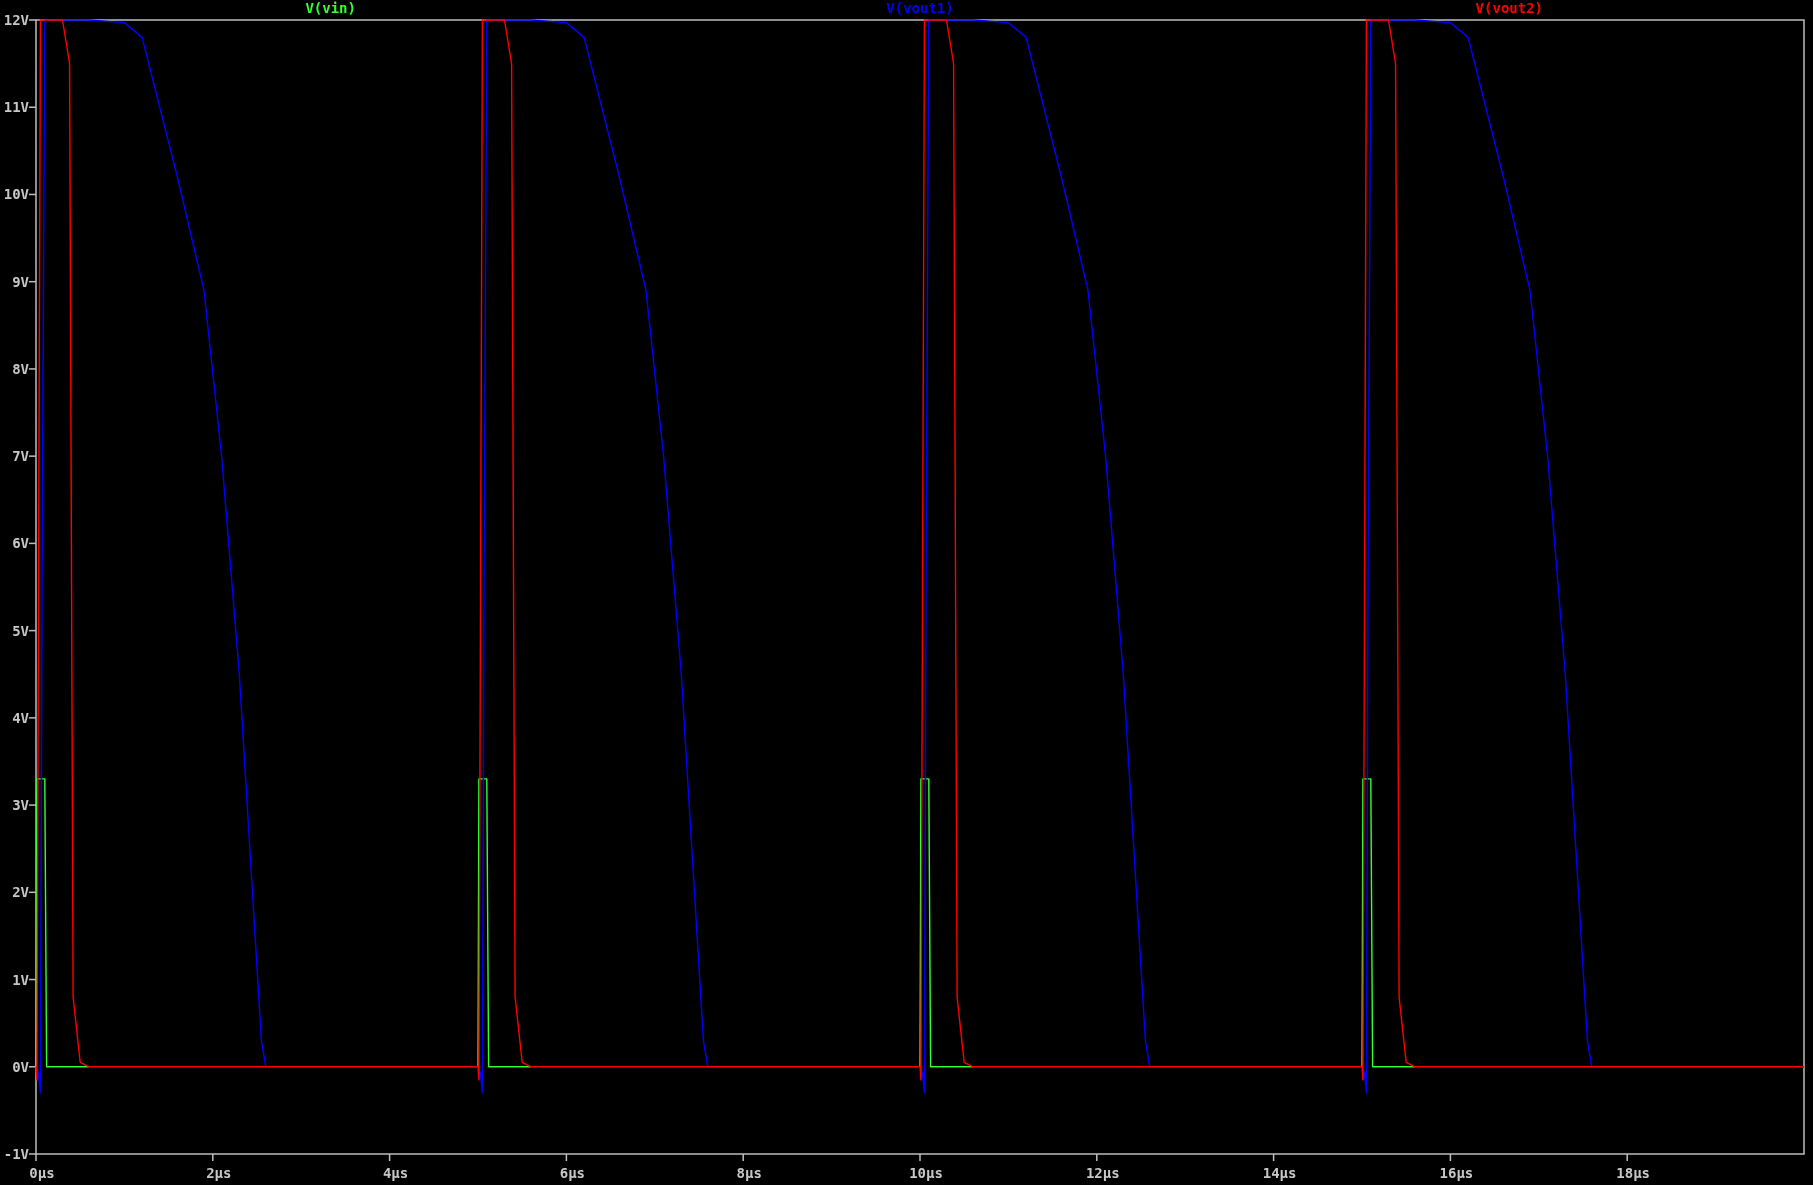  What do you see at coordinates (1102, 1173) in the screenshot?
I see `x-tick-label: 12µs` at bounding box center [1102, 1173].